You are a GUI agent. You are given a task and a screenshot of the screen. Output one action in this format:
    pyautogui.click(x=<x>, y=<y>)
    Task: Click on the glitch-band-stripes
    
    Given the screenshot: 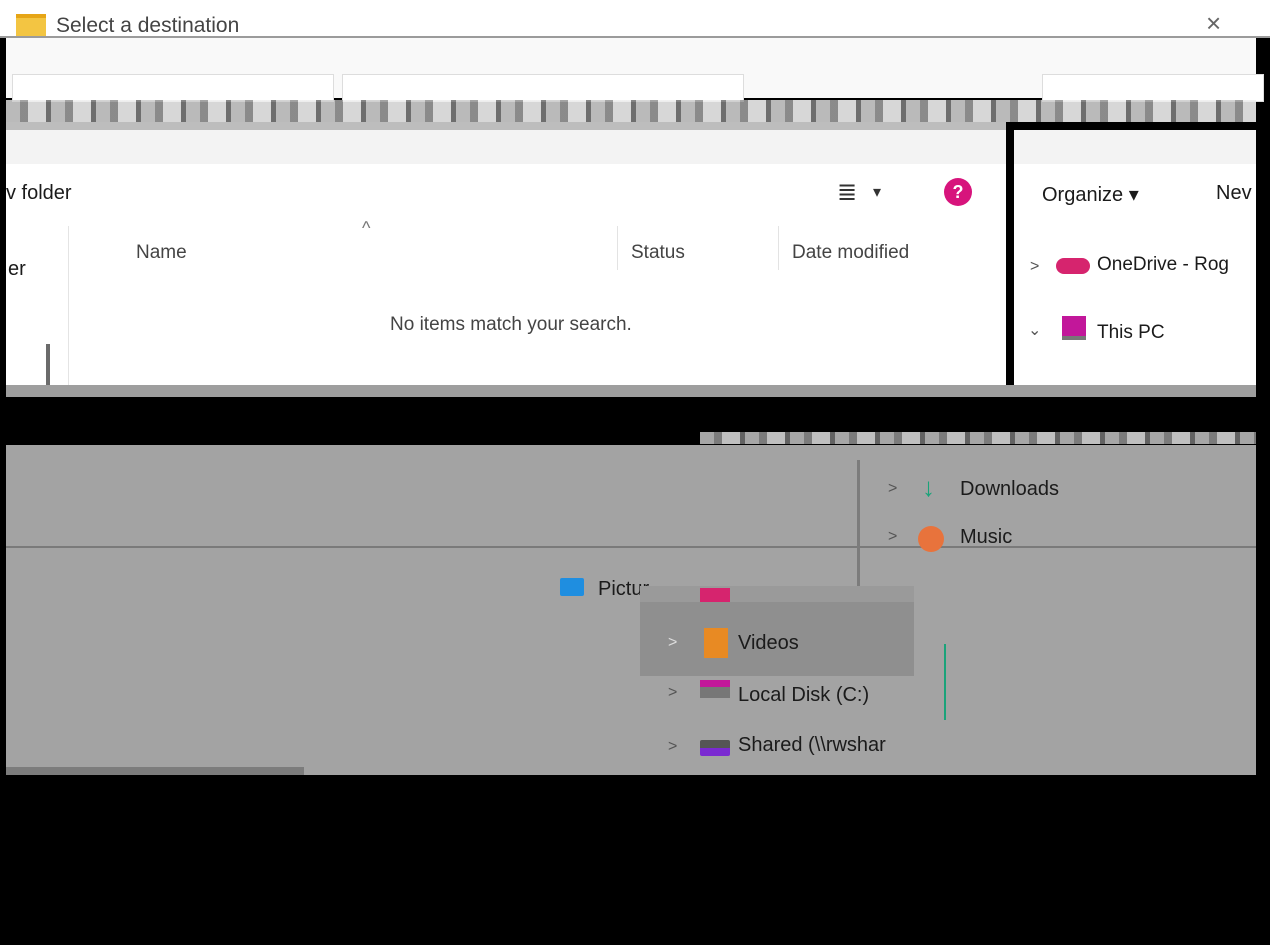 What is the action you would take?
    pyautogui.click(x=978, y=438)
    